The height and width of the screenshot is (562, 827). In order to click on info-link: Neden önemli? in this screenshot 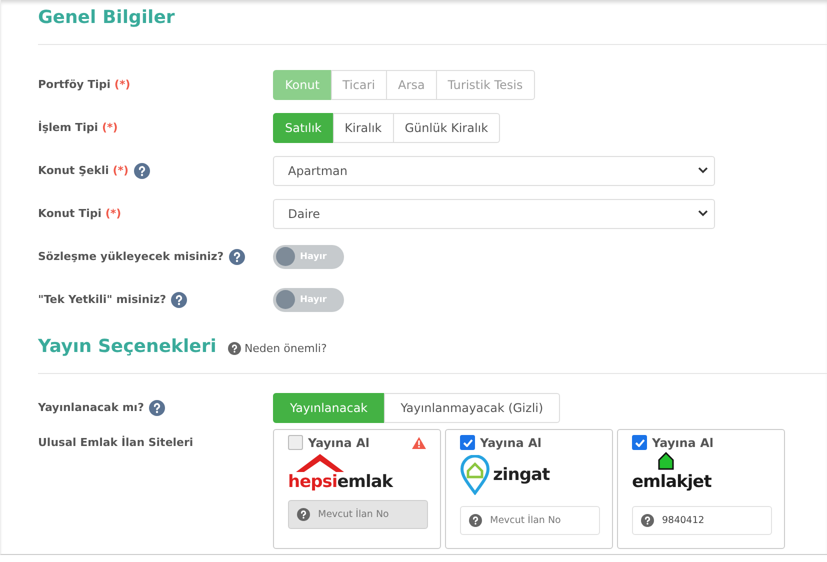, I will do `click(285, 348)`.